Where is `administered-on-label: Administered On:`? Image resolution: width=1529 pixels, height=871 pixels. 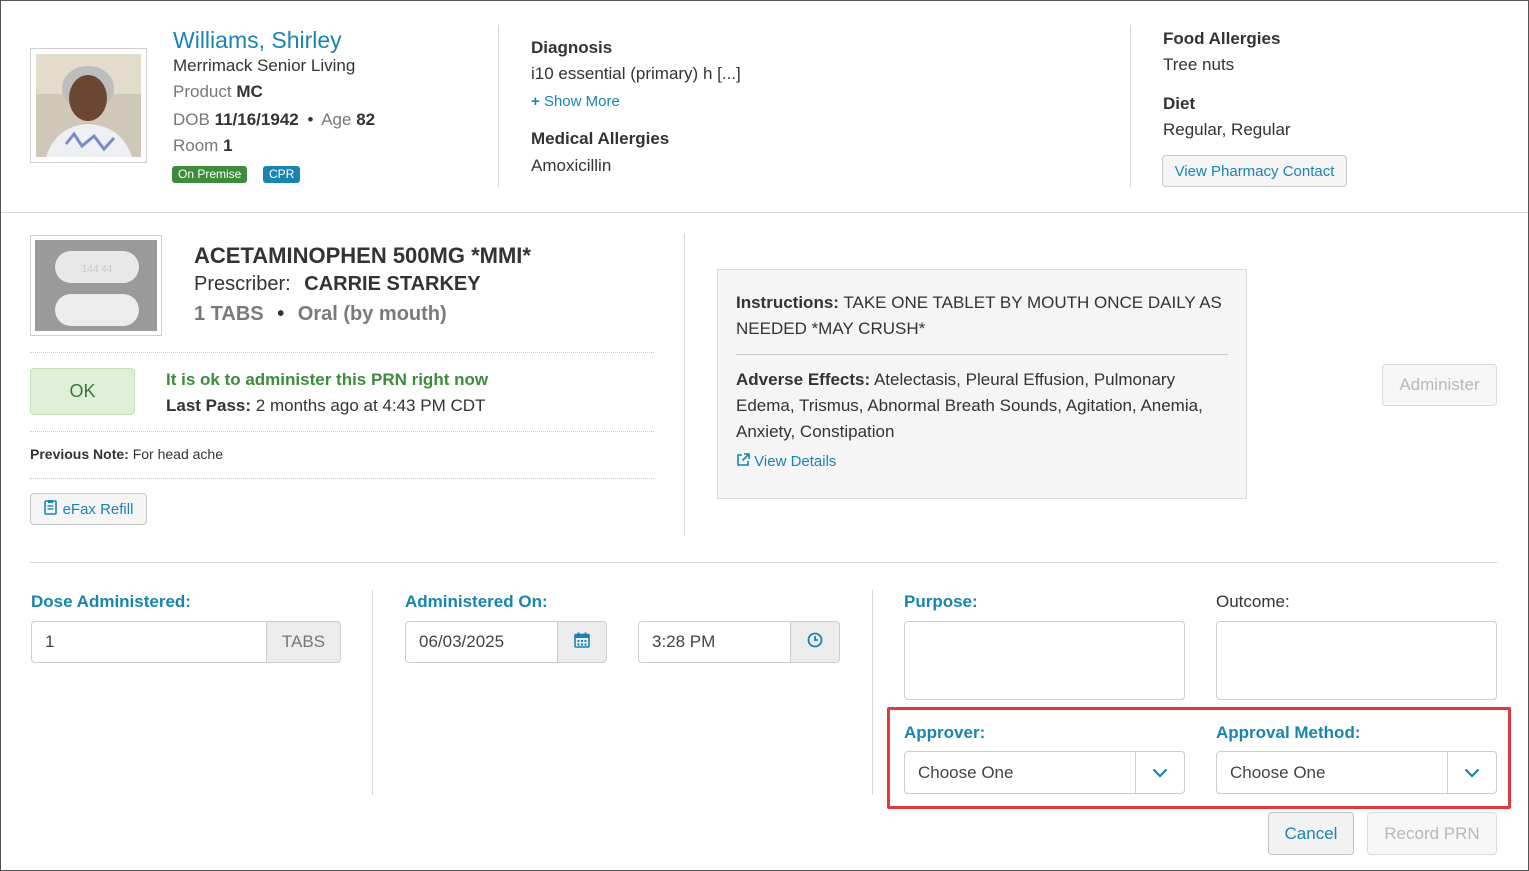 administered-on-label: Administered On: is located at coordinates (476, 601).